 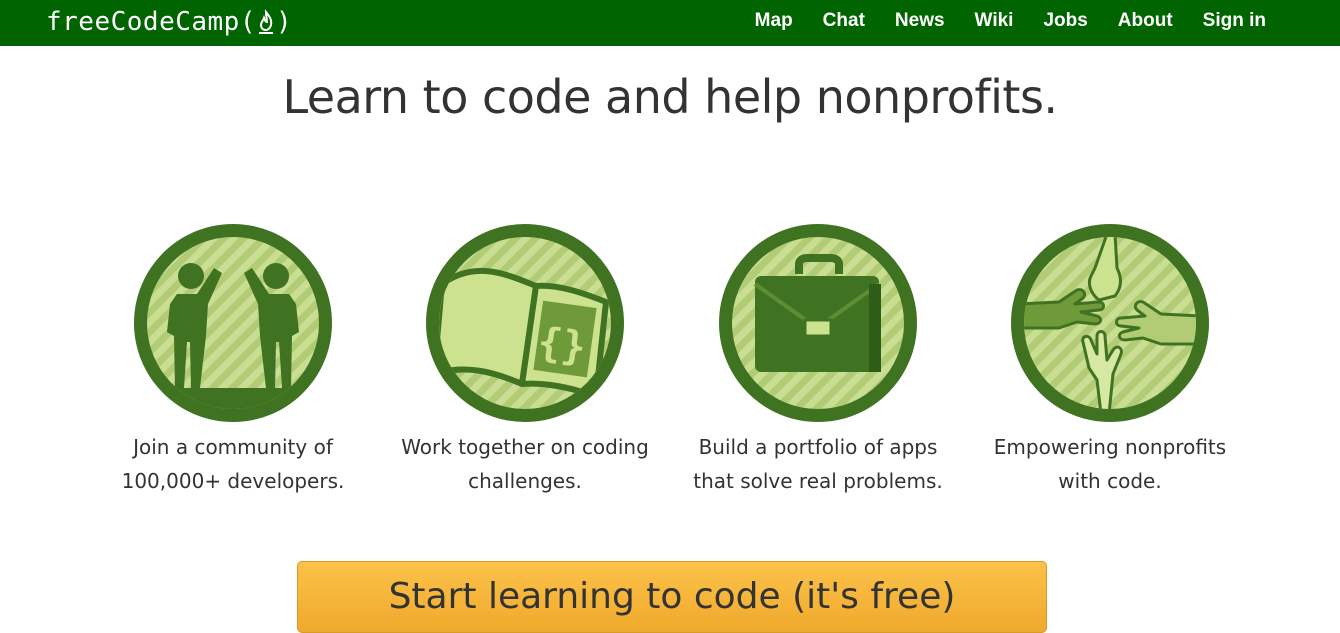 What do you see at coordinates (1065, 21) in the screenshot?
I see `nav-link-jobs: Jobs` at bounding box center [1065, 21].